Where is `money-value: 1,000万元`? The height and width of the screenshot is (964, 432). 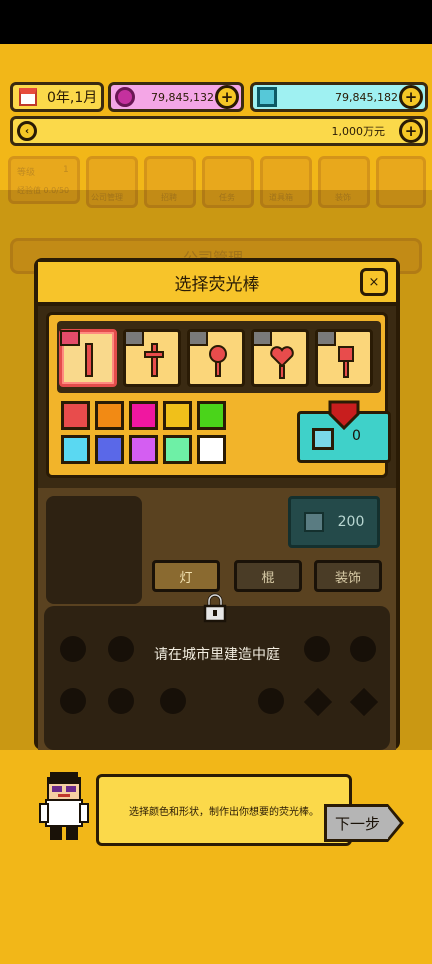
money-value: 1,000万元 is located at coordinates (358, 131).